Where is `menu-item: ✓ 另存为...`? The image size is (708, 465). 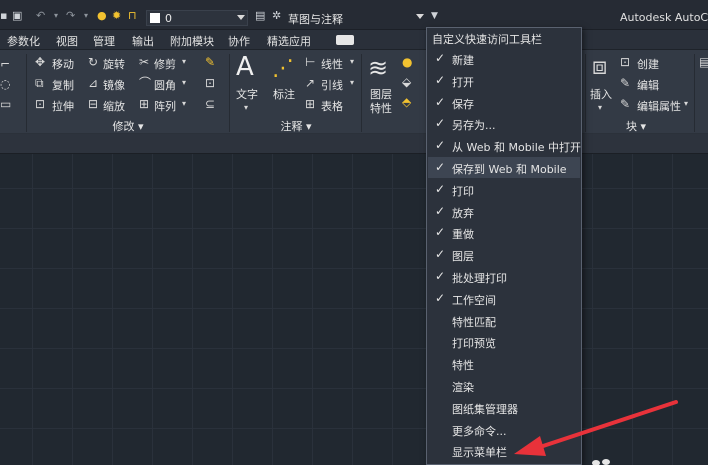 menu-item: ✓ 另存为... is located at coordinates (504, 123).